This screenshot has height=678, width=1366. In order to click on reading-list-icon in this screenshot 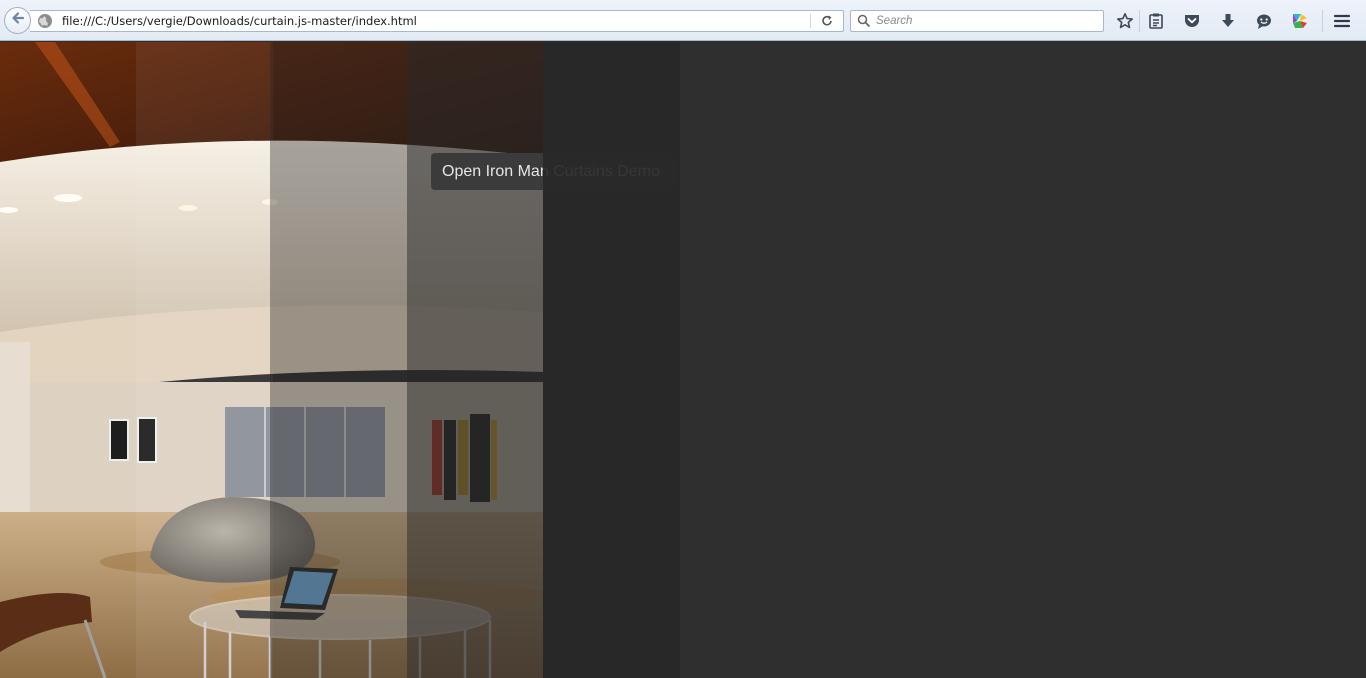, I will do `click(1156, 21)`.